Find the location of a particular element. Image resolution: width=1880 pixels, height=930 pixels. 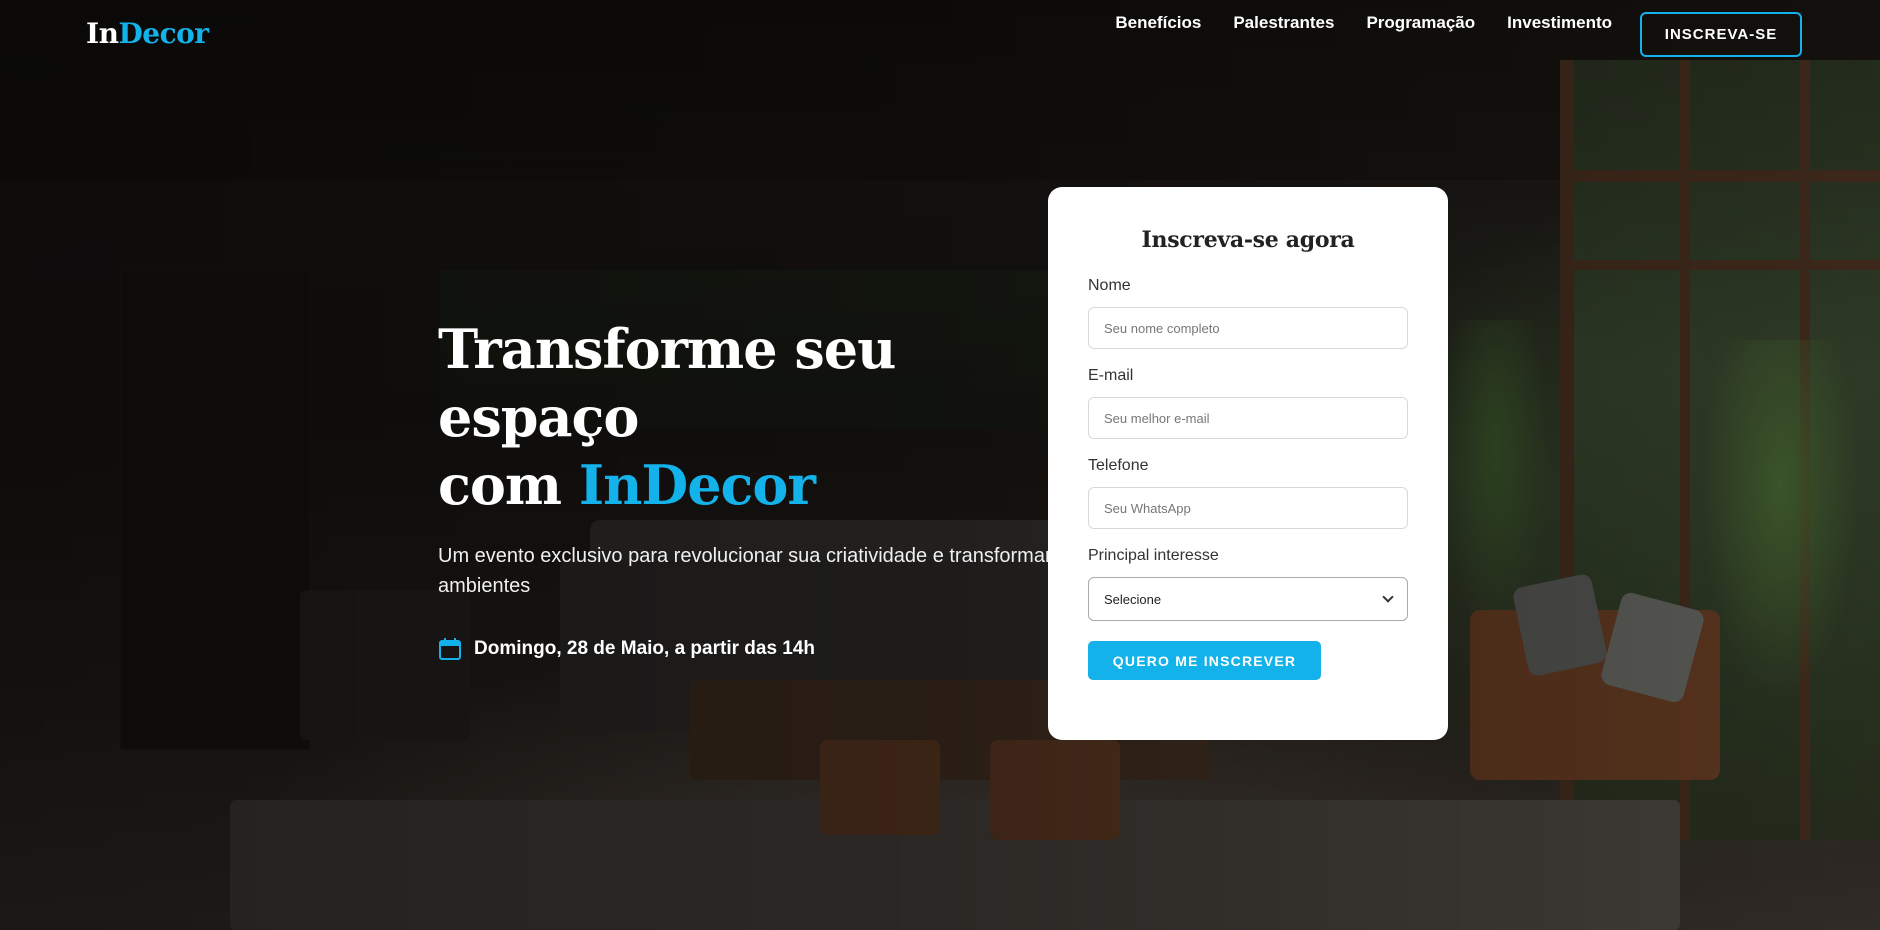

nav-link-programacao: Programação is located at coordinates (1420, 23).